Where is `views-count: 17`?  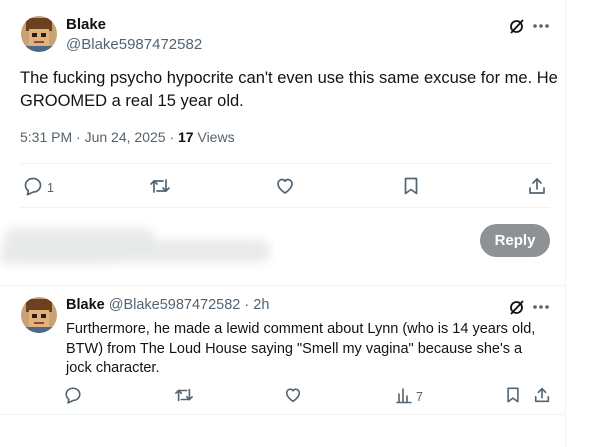 views-count: 17 is located at coordinates (186, 137).